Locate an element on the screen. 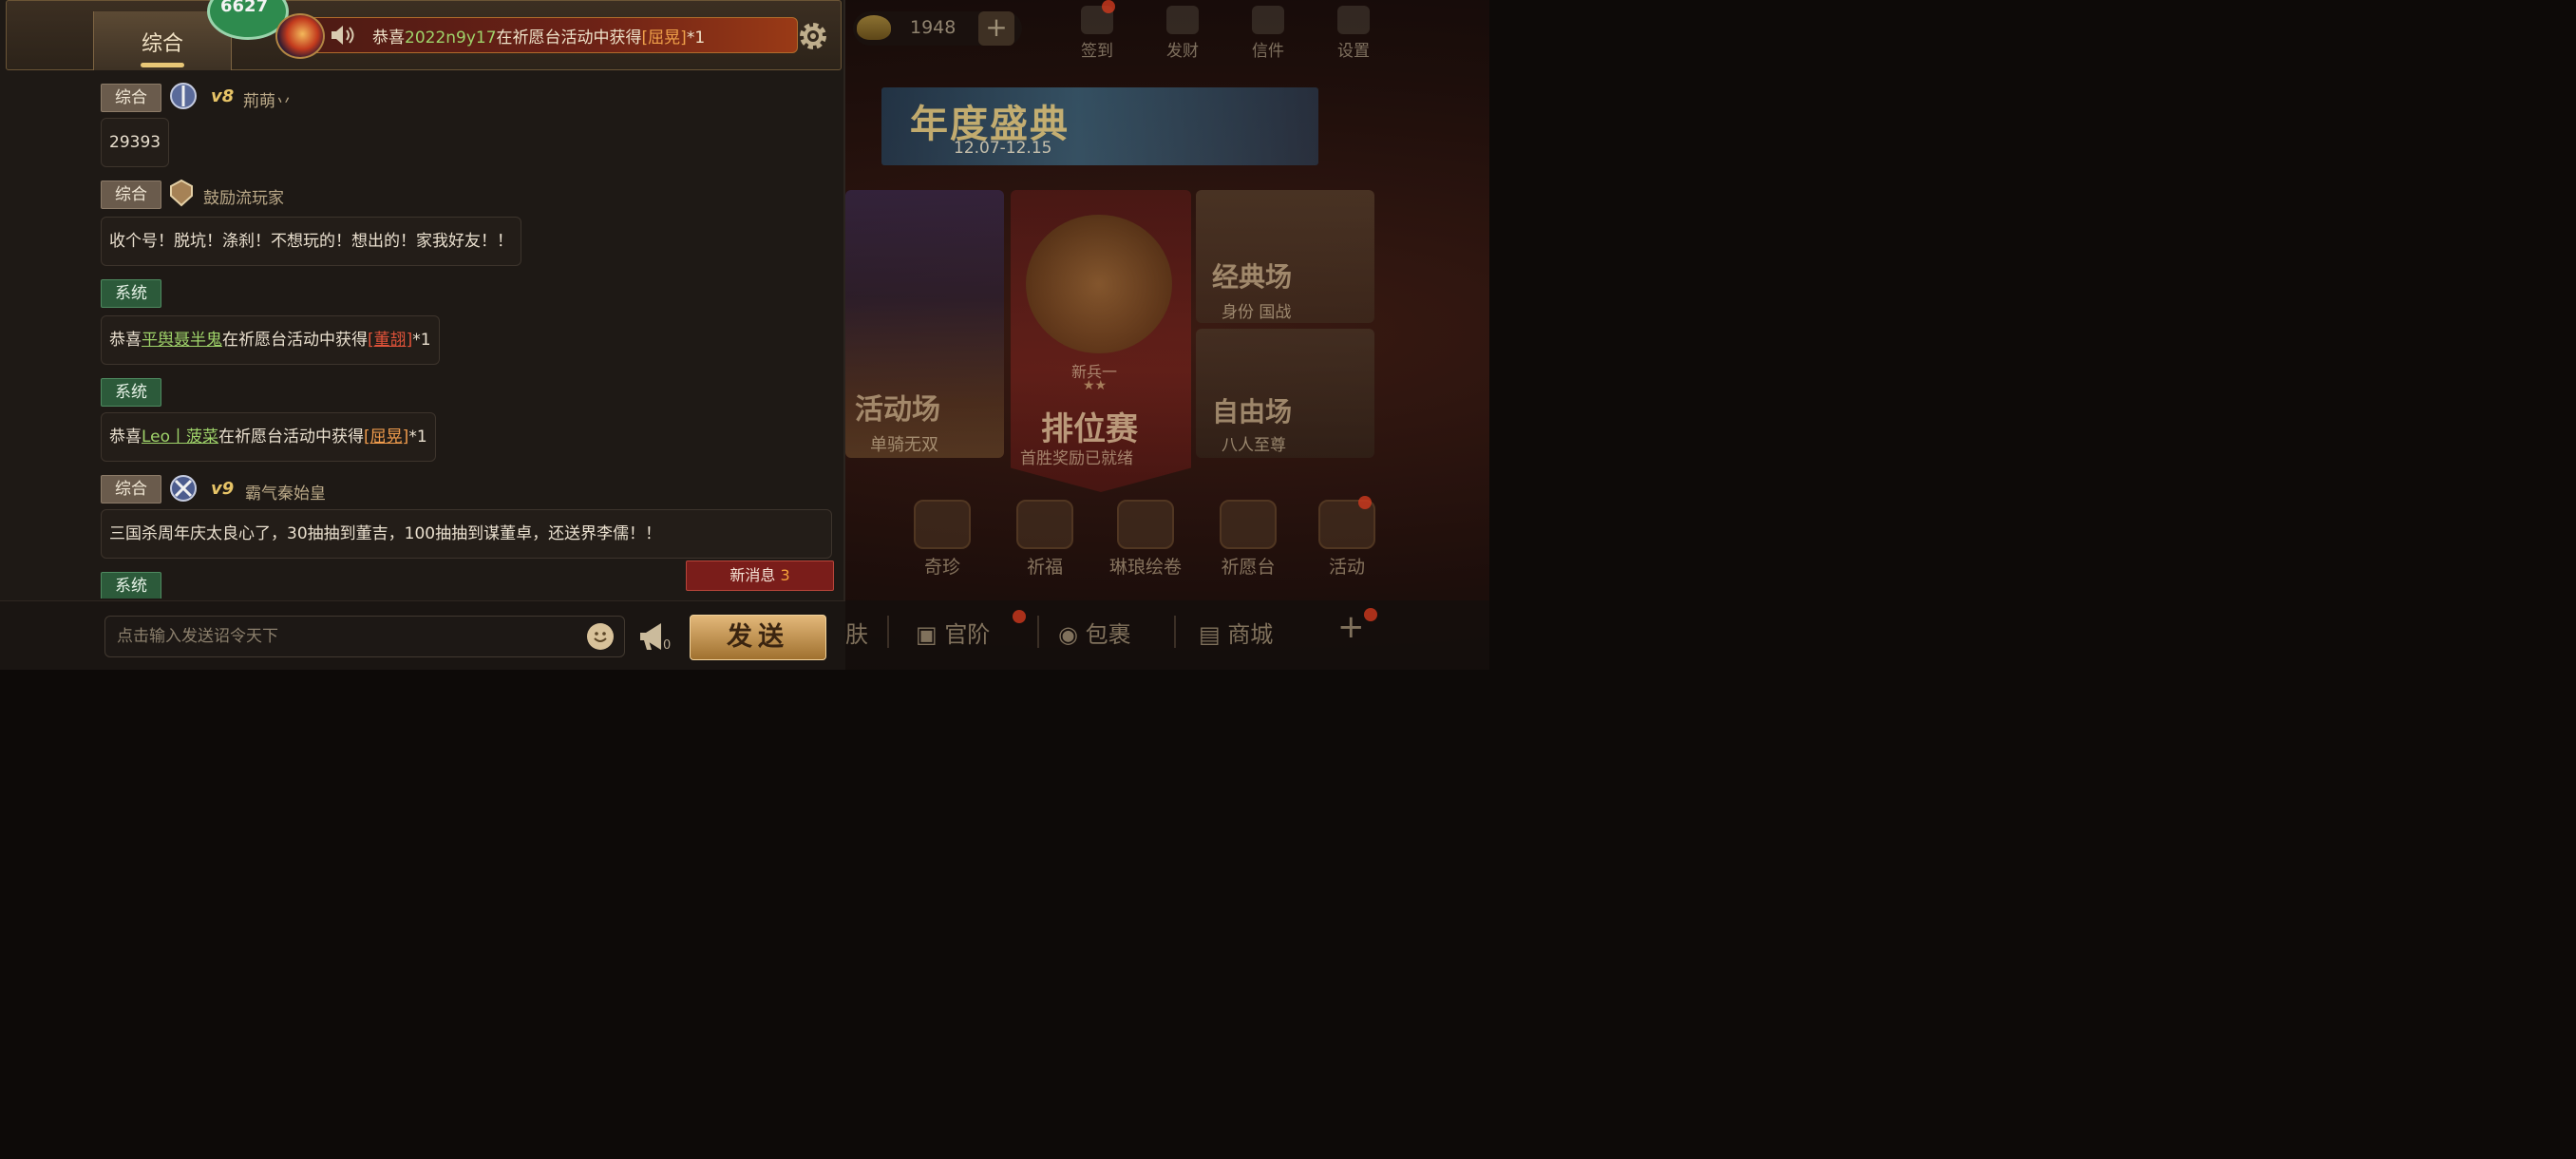  ranked-mode-title: 排位赛 is located at coordinates (1089, 429).